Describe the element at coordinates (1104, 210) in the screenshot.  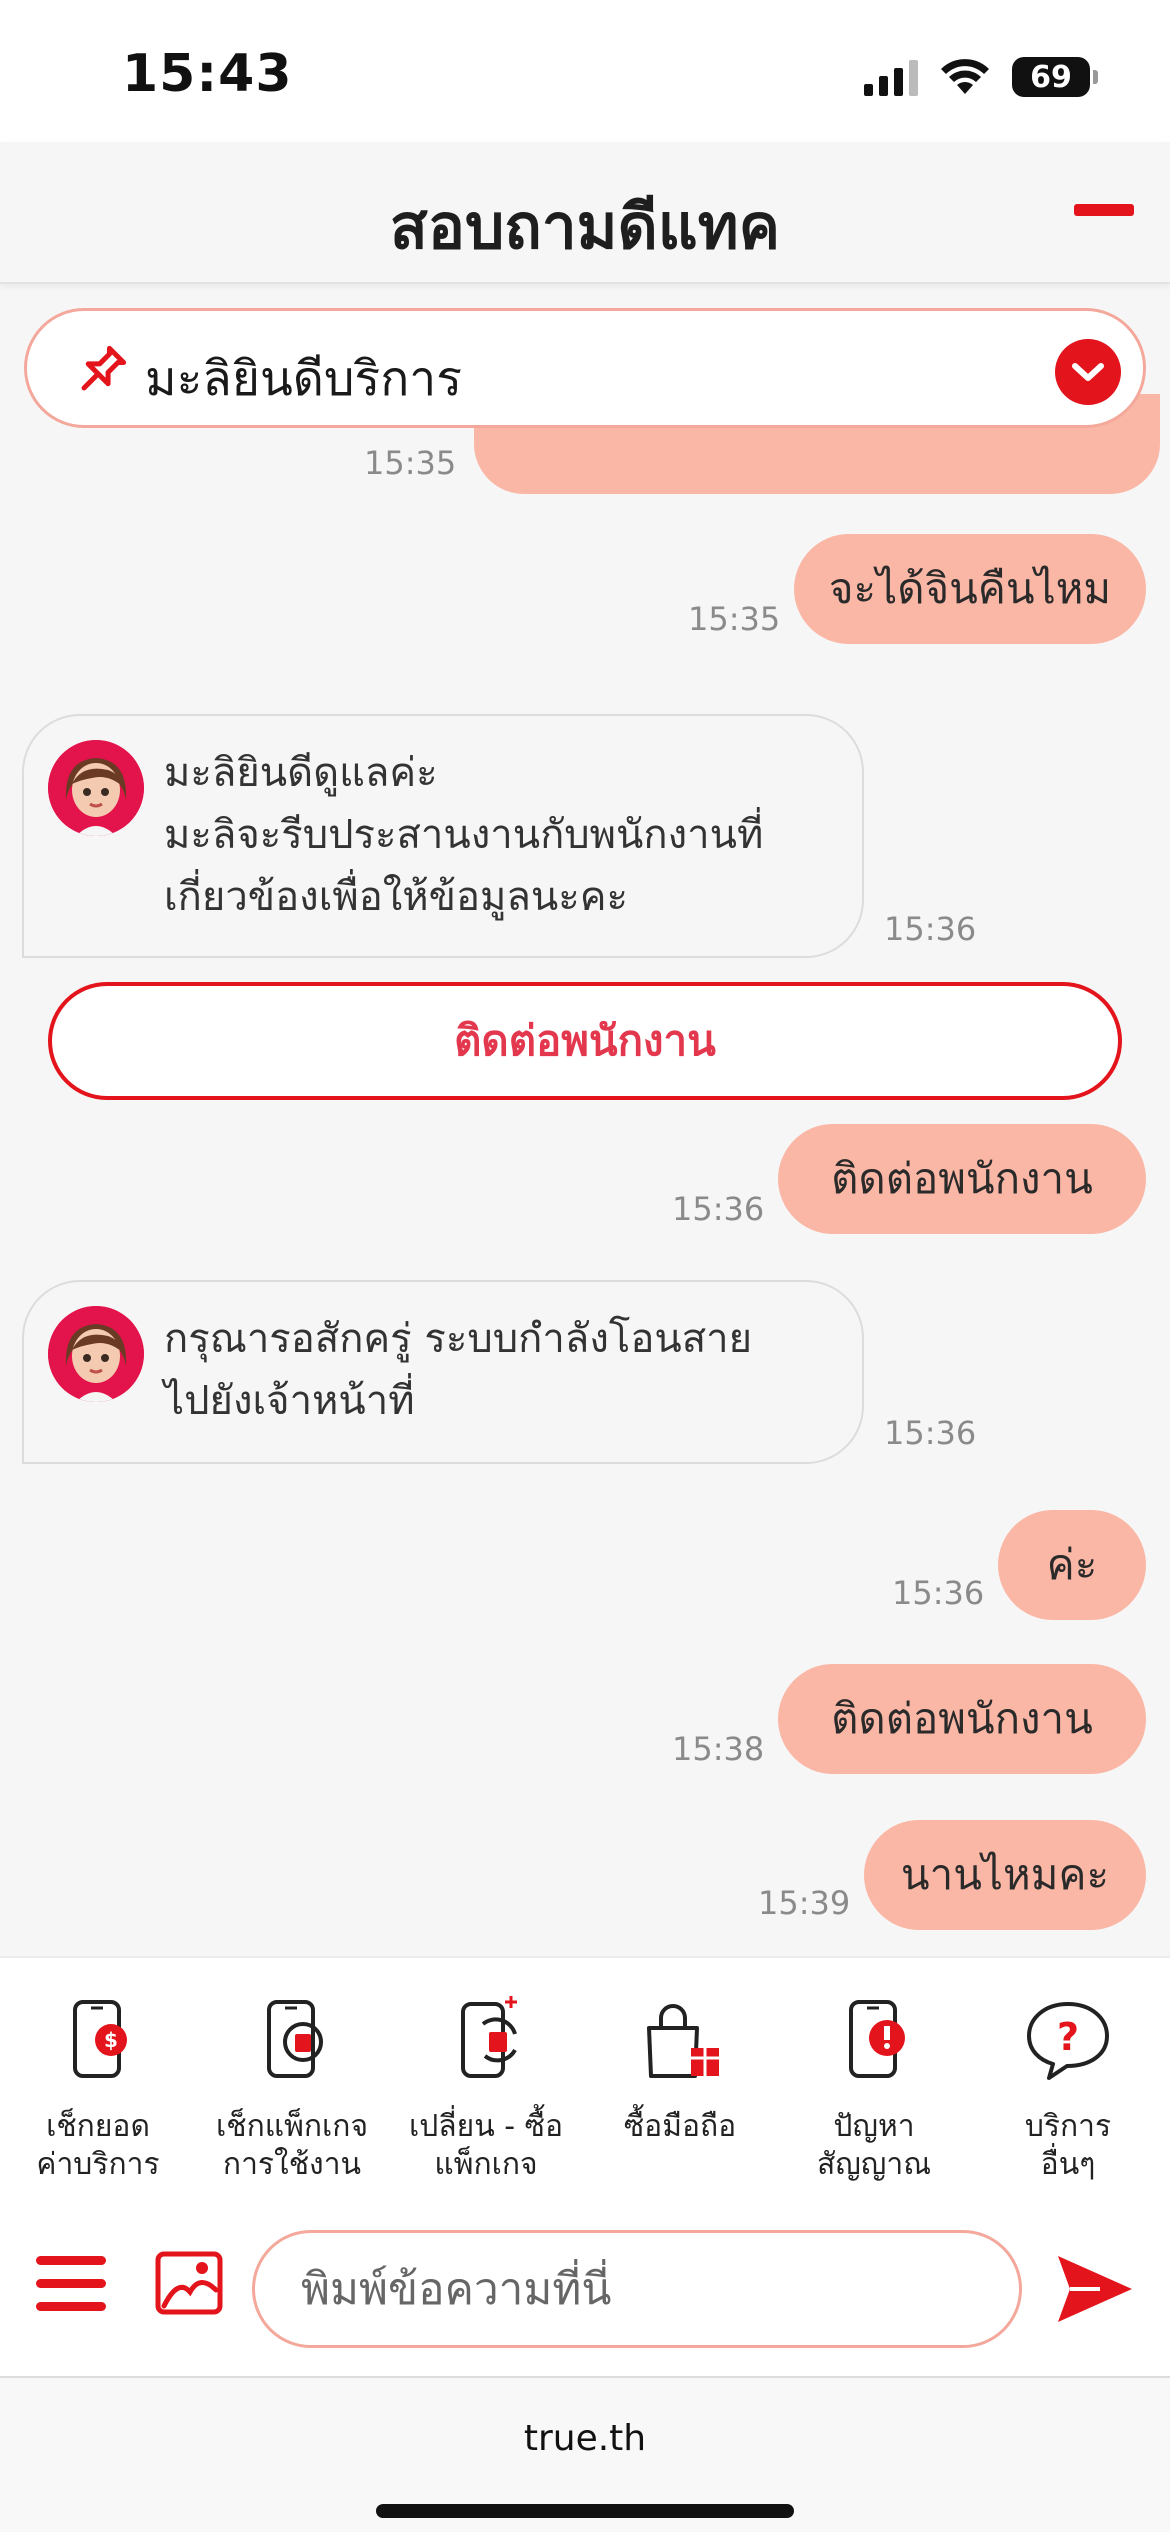
I see `minimize-icon` at that location.